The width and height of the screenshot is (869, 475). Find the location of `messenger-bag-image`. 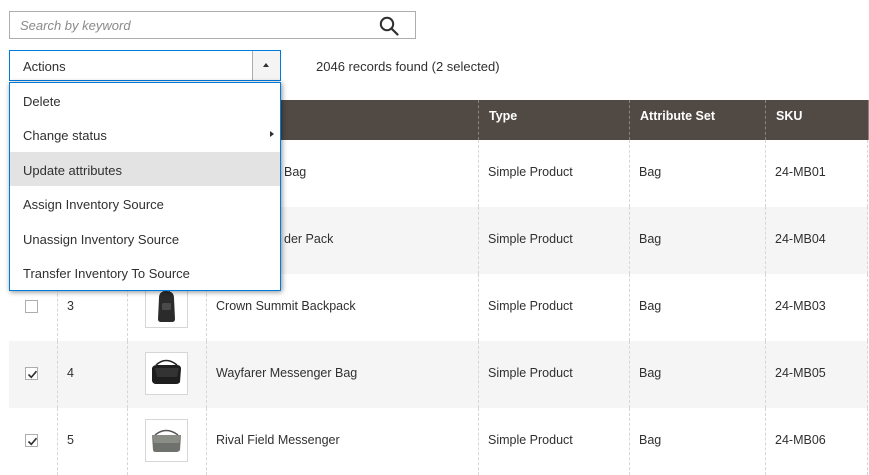

messenger-bag-image is located at coordinates (166, 371).